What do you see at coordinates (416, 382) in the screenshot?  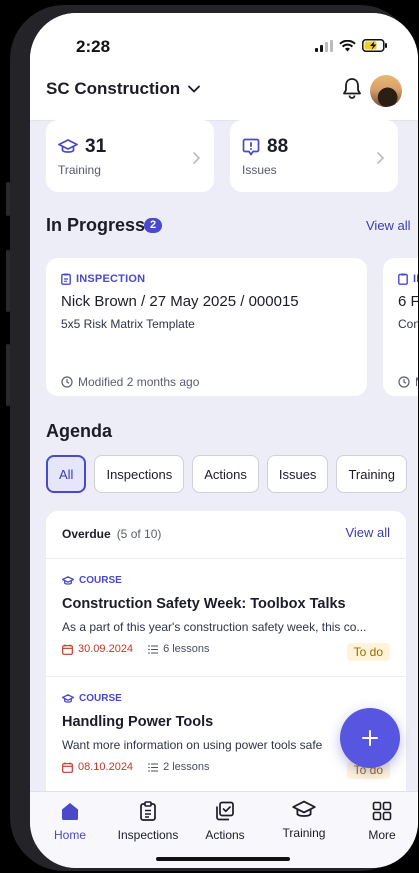 I see `card-modified: M` at bounding box center [416, 382].